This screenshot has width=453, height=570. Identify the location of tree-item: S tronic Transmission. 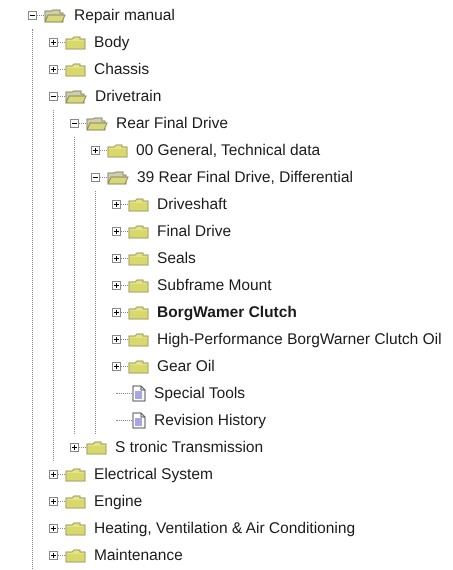
(189, 448).